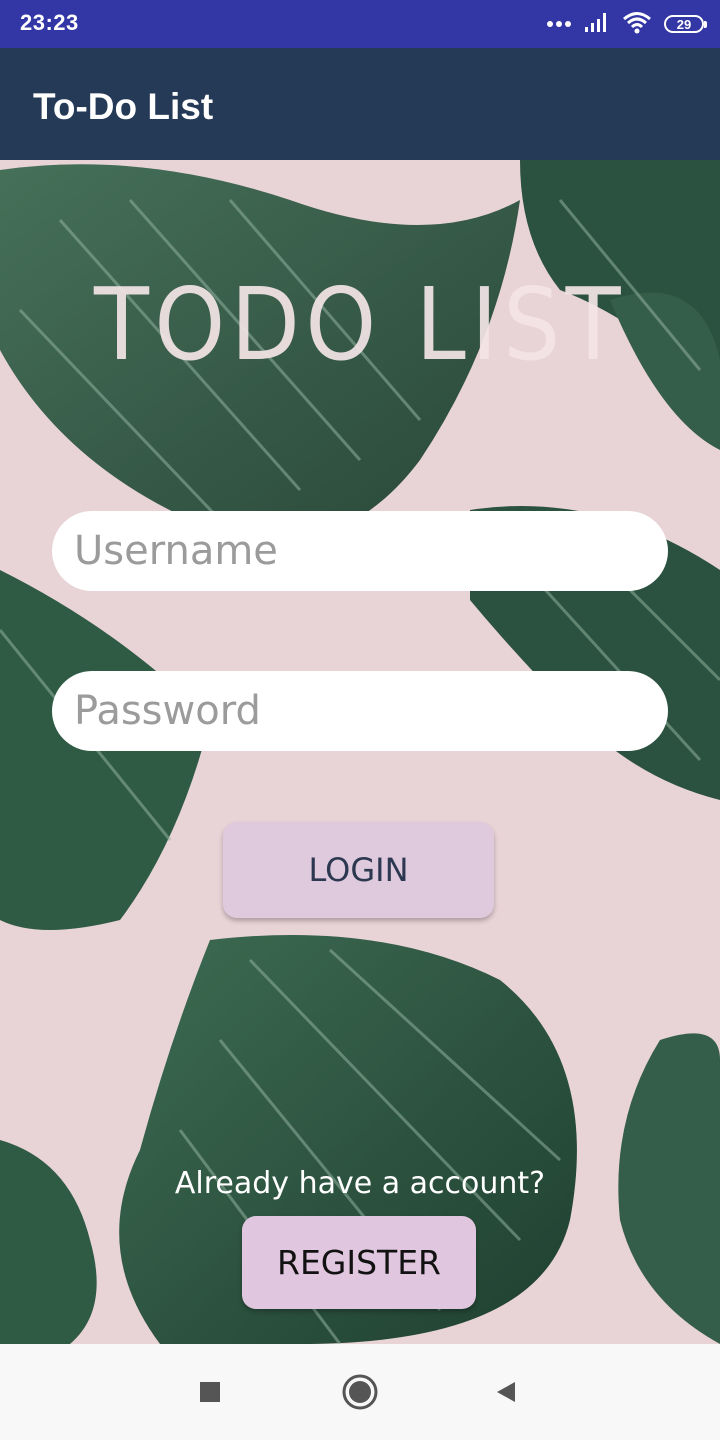  What do you see at coordinates (49, 22) in the screenshot?
I see `status-time: 23:23` at bounding box center [49, 22].